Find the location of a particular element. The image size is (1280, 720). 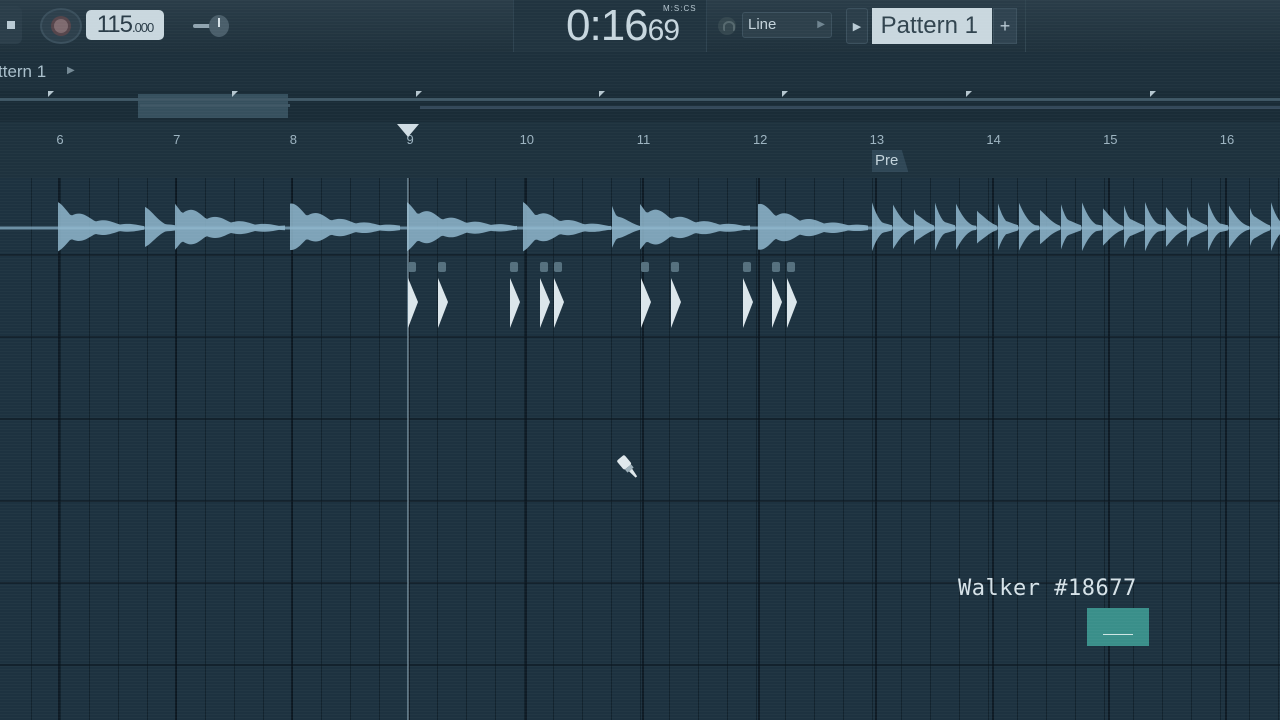

stop-button is located at coordinates (11, 25).